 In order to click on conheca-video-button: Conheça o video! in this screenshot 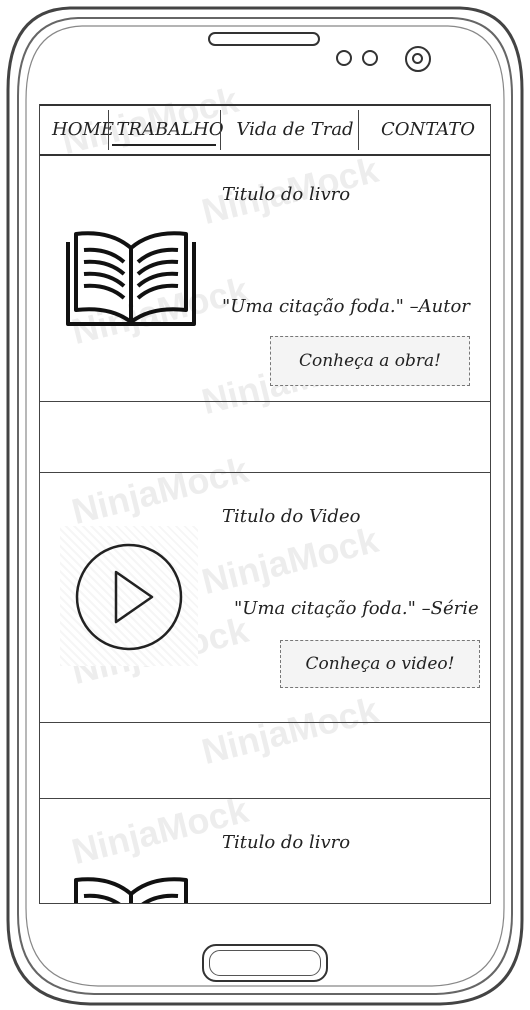, I will do `click(380, 664)`.